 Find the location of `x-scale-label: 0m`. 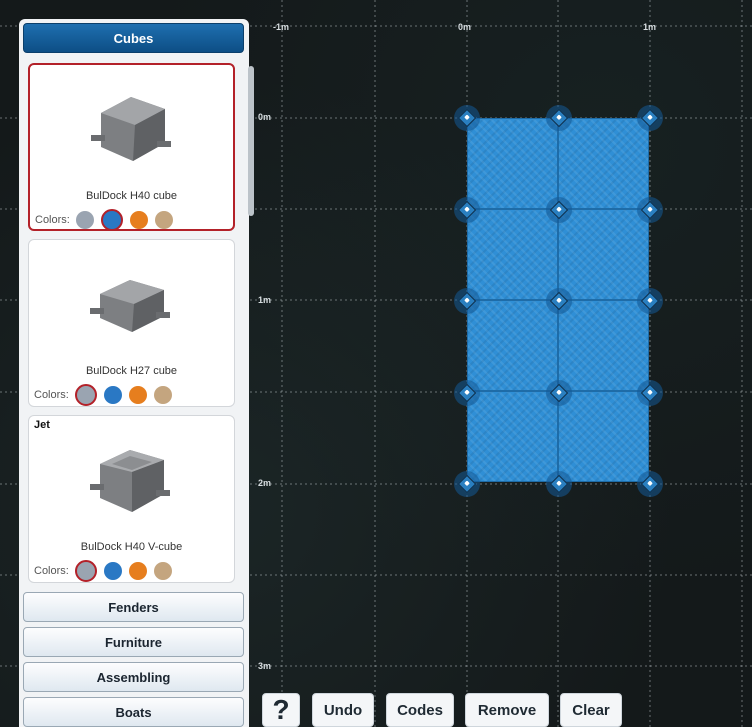

x-scale-label: 0m is located at coordinates (465, 27).